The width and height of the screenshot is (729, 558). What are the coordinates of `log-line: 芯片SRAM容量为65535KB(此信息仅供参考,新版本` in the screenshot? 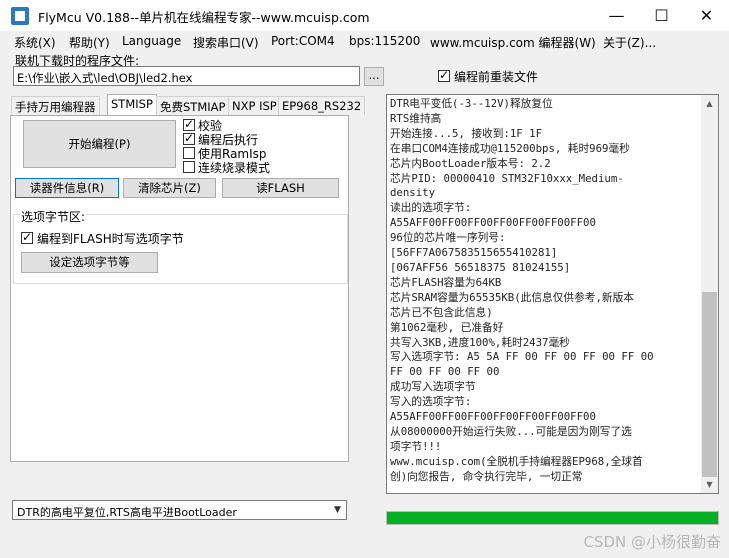 It's located at (512, 297).